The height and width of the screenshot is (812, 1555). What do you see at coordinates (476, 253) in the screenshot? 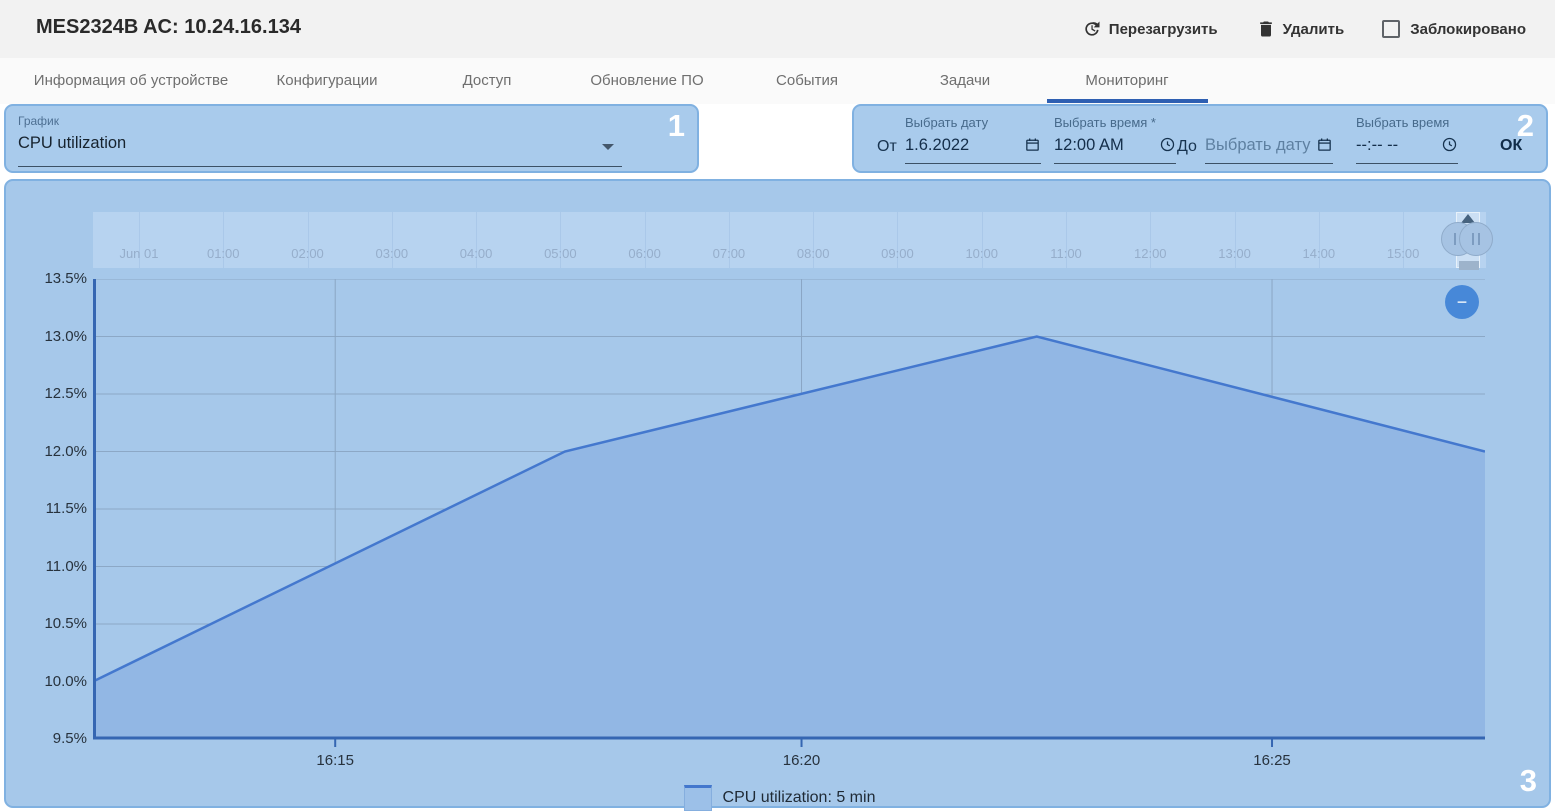
I see `navigator-tick-label: 04:00` at bounding box center [476, 253].